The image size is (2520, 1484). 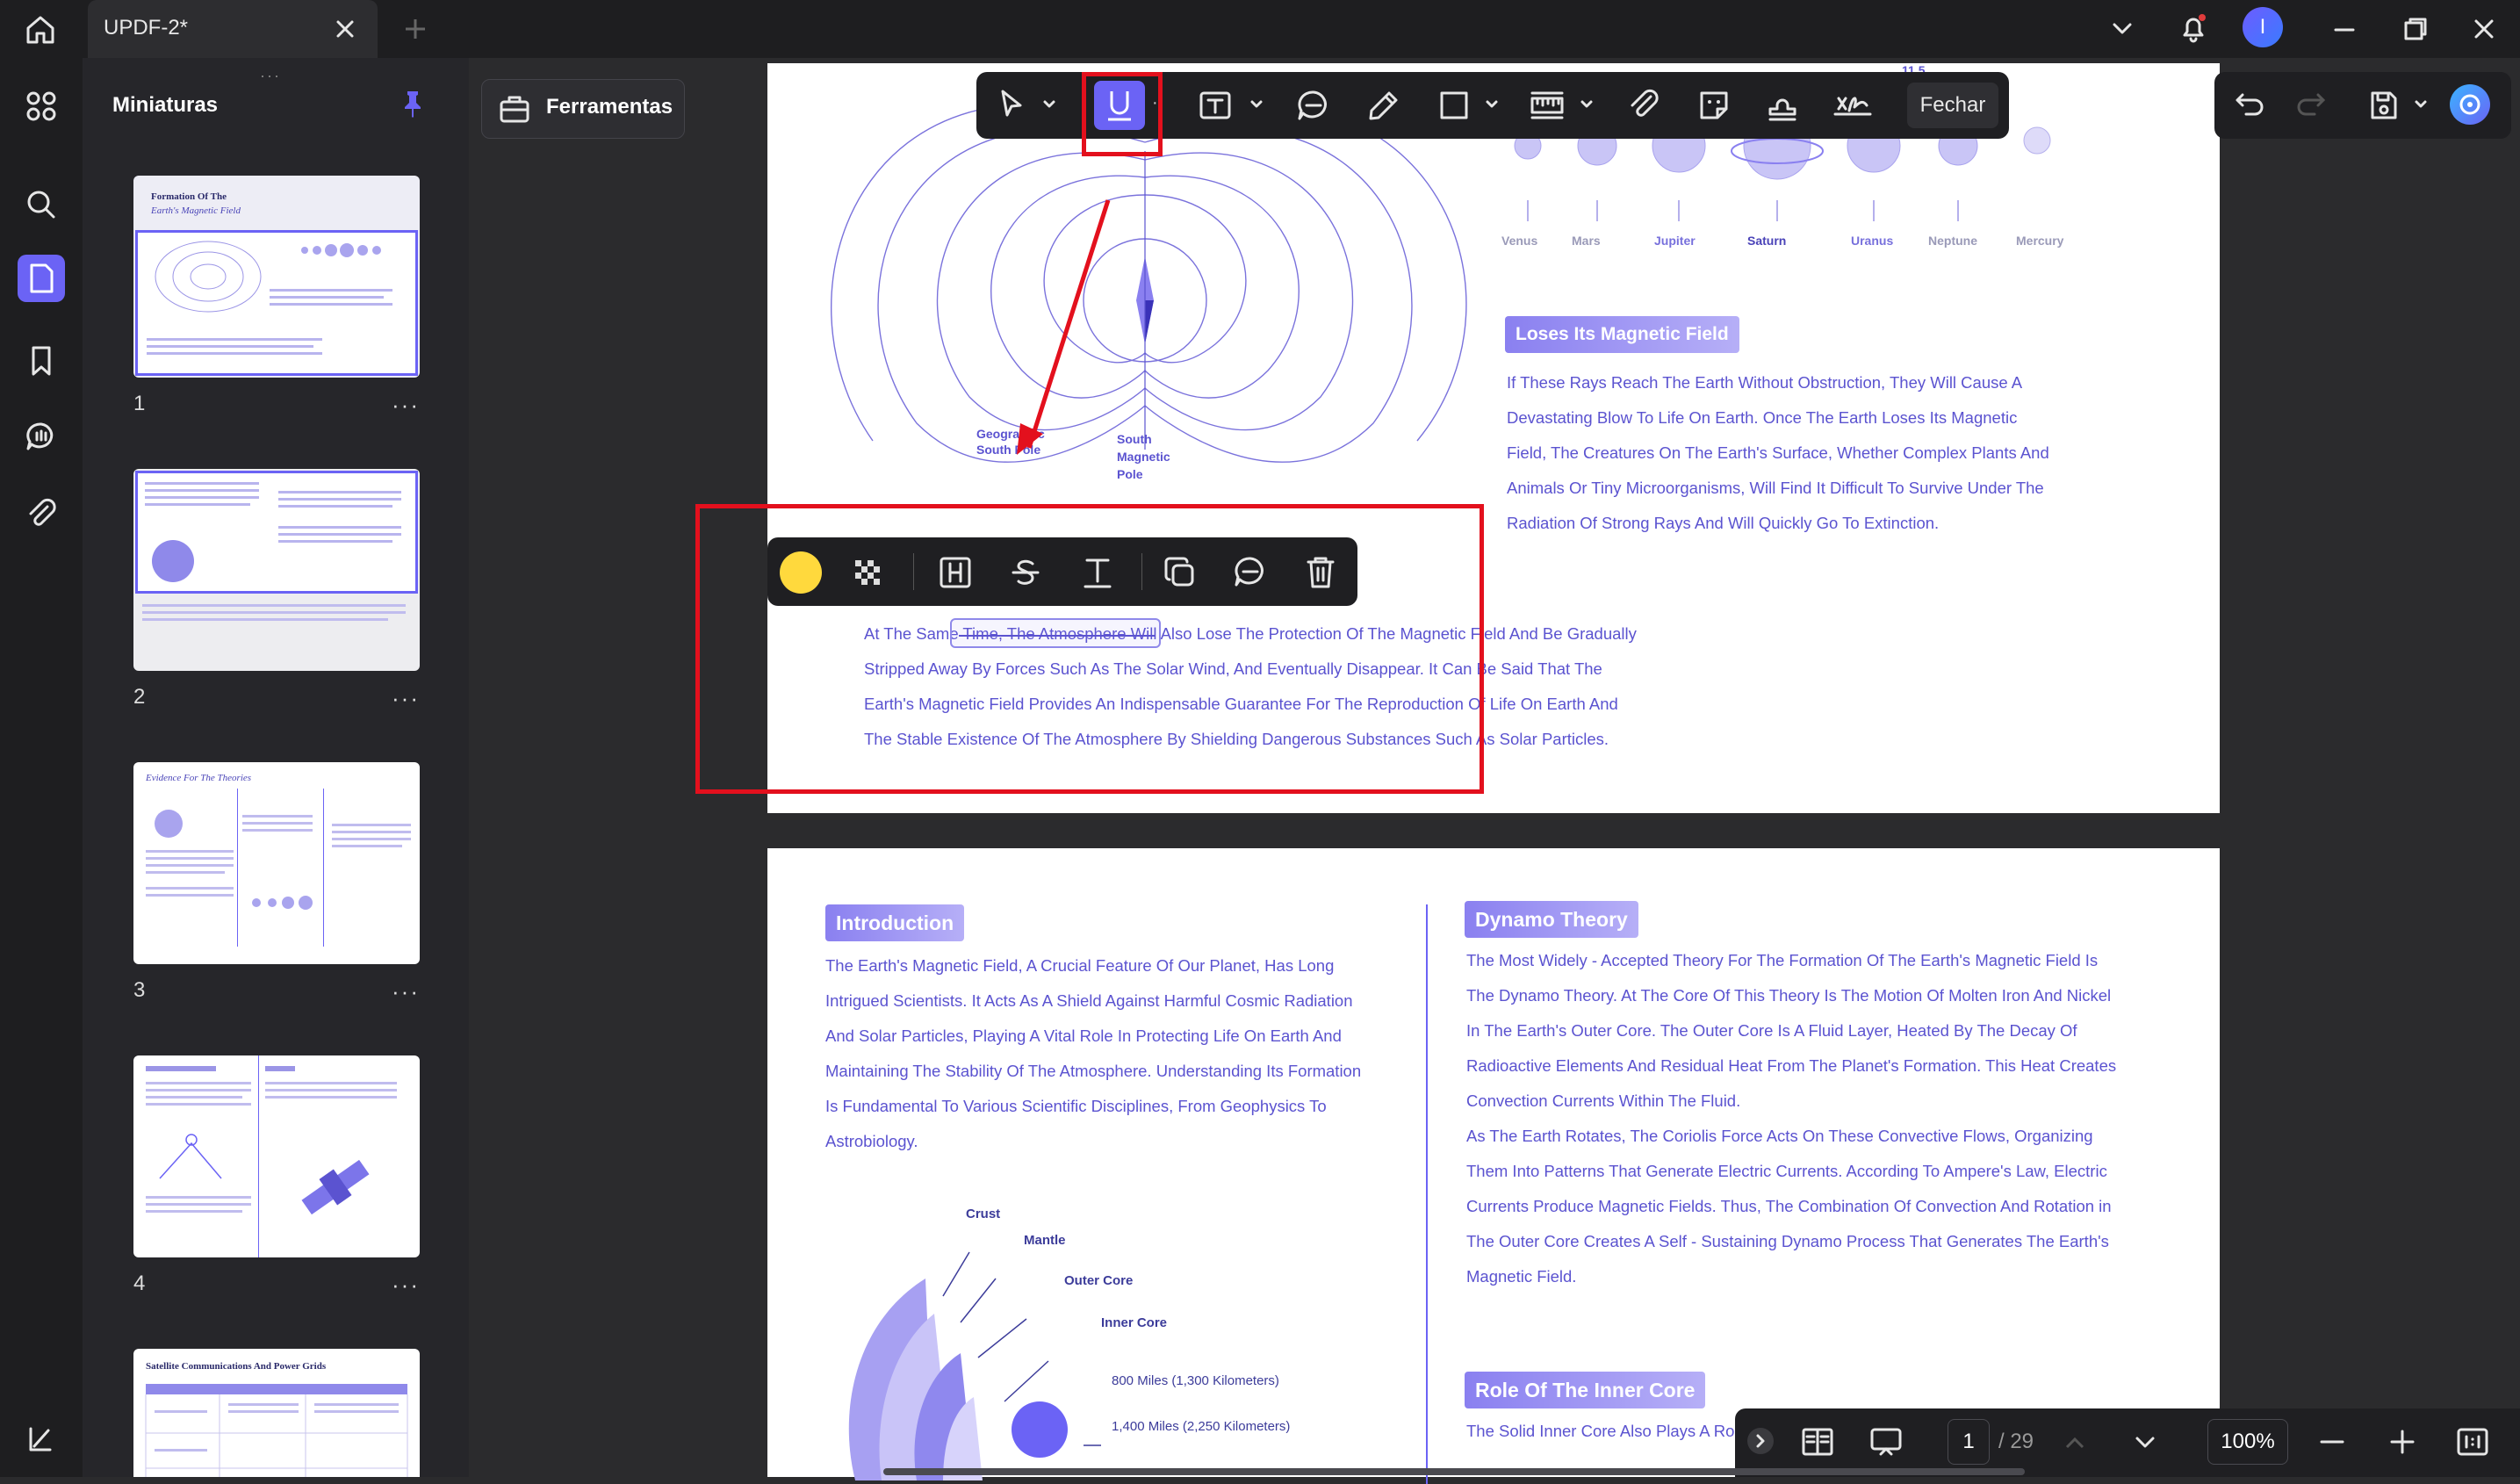 I want to click on horizontal-scrollbar, so click(x=1454, y=1471).